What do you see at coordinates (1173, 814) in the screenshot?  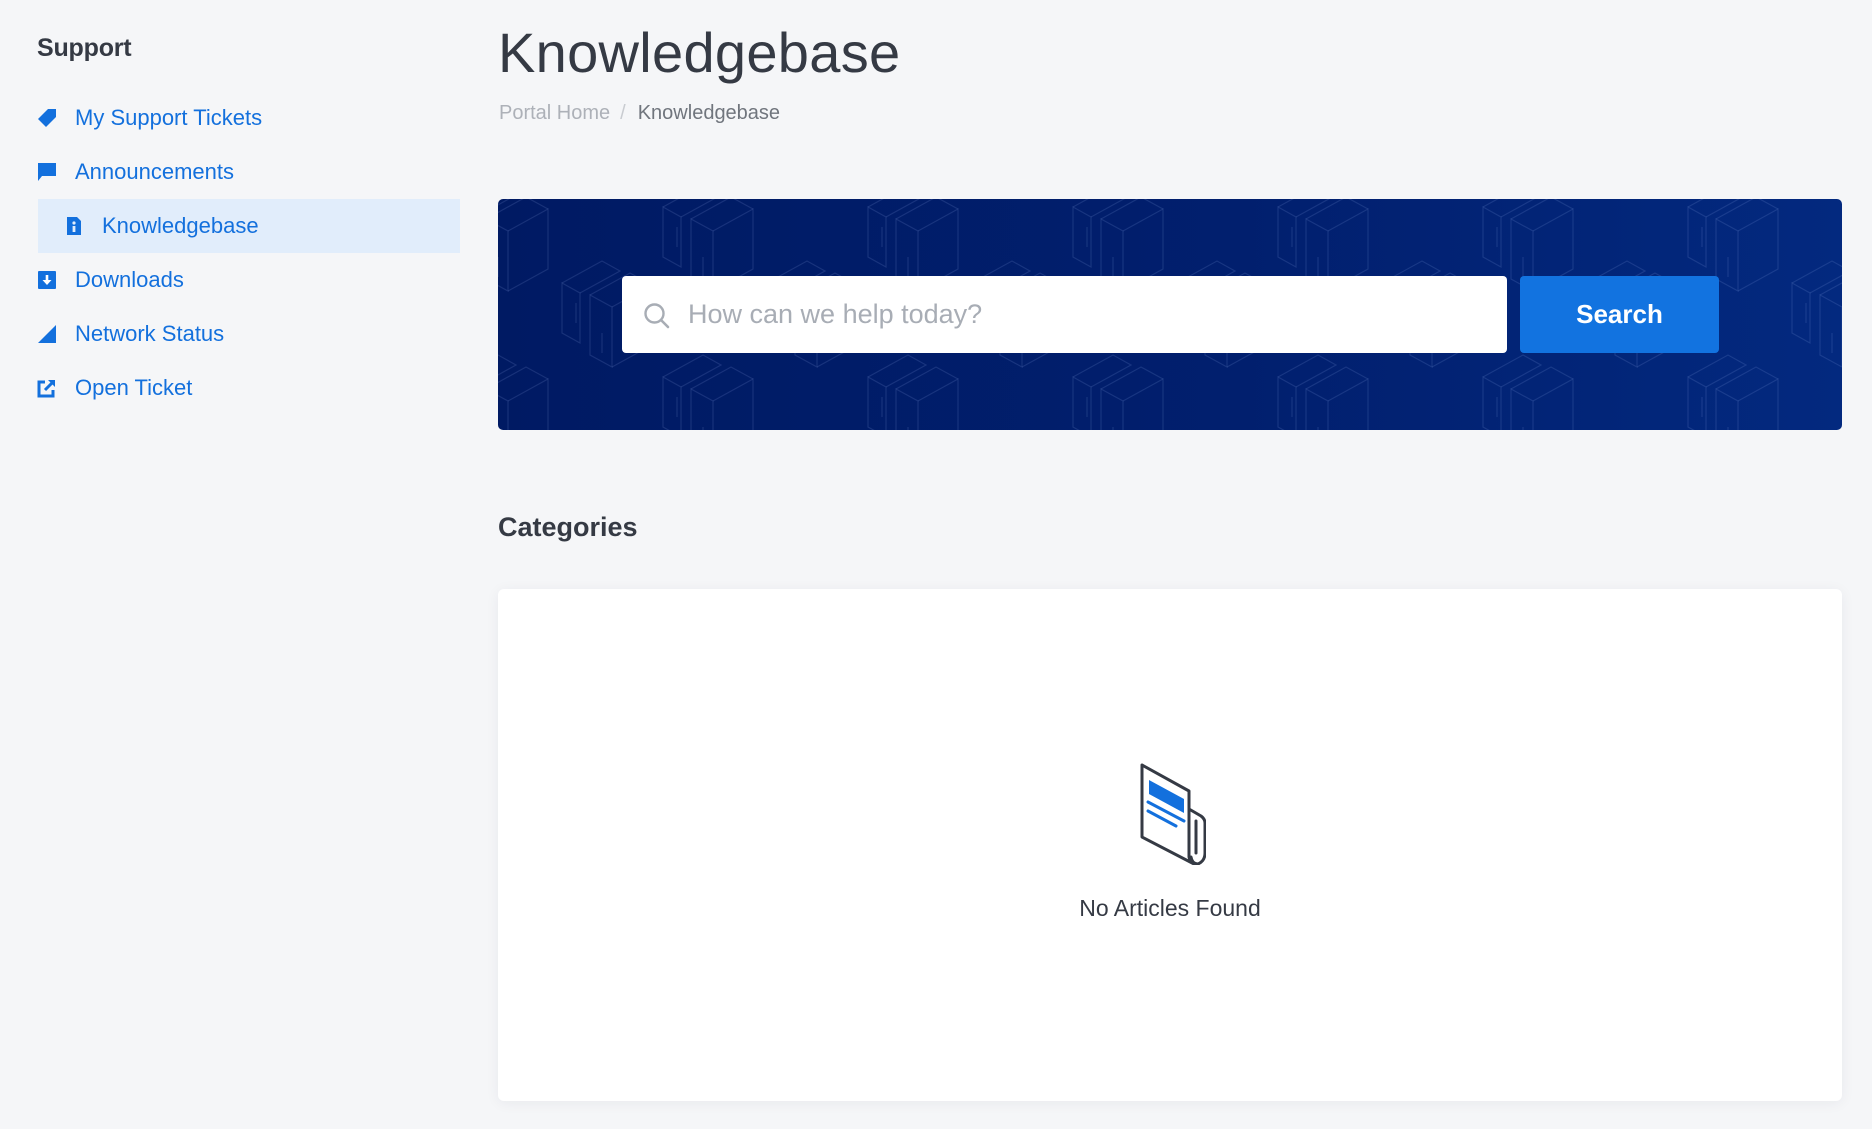 I see `newspaper-icon` at bounding box center [1173, 814].